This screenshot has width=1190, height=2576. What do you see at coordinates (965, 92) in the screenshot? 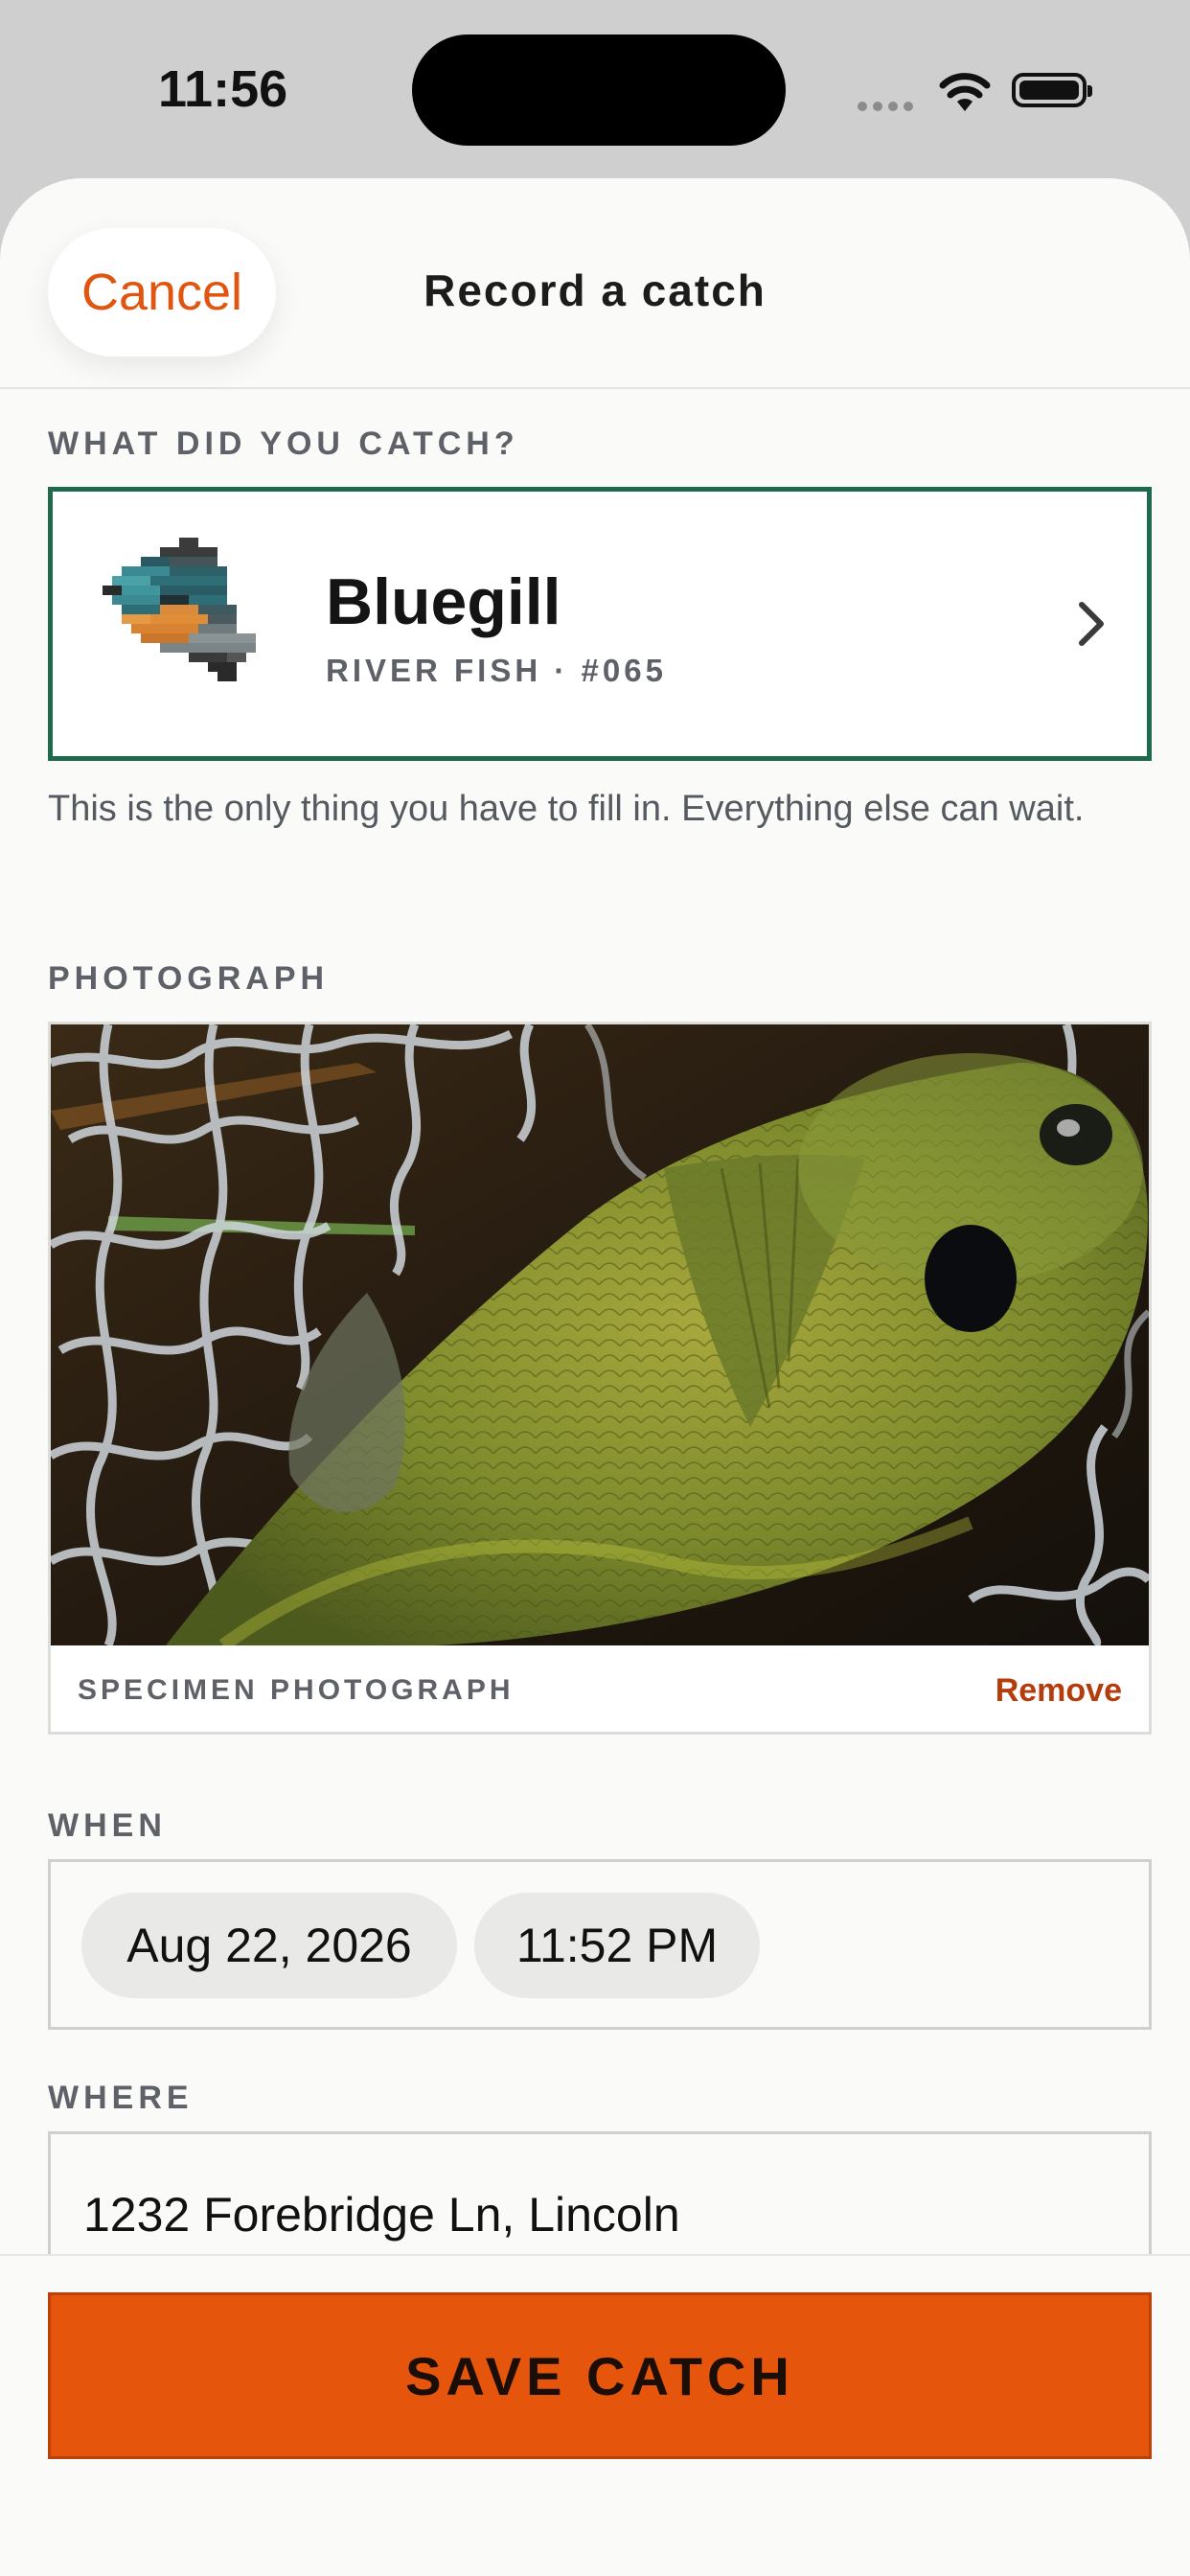
I see `wifi-icon` at bounding box center [965, 92].